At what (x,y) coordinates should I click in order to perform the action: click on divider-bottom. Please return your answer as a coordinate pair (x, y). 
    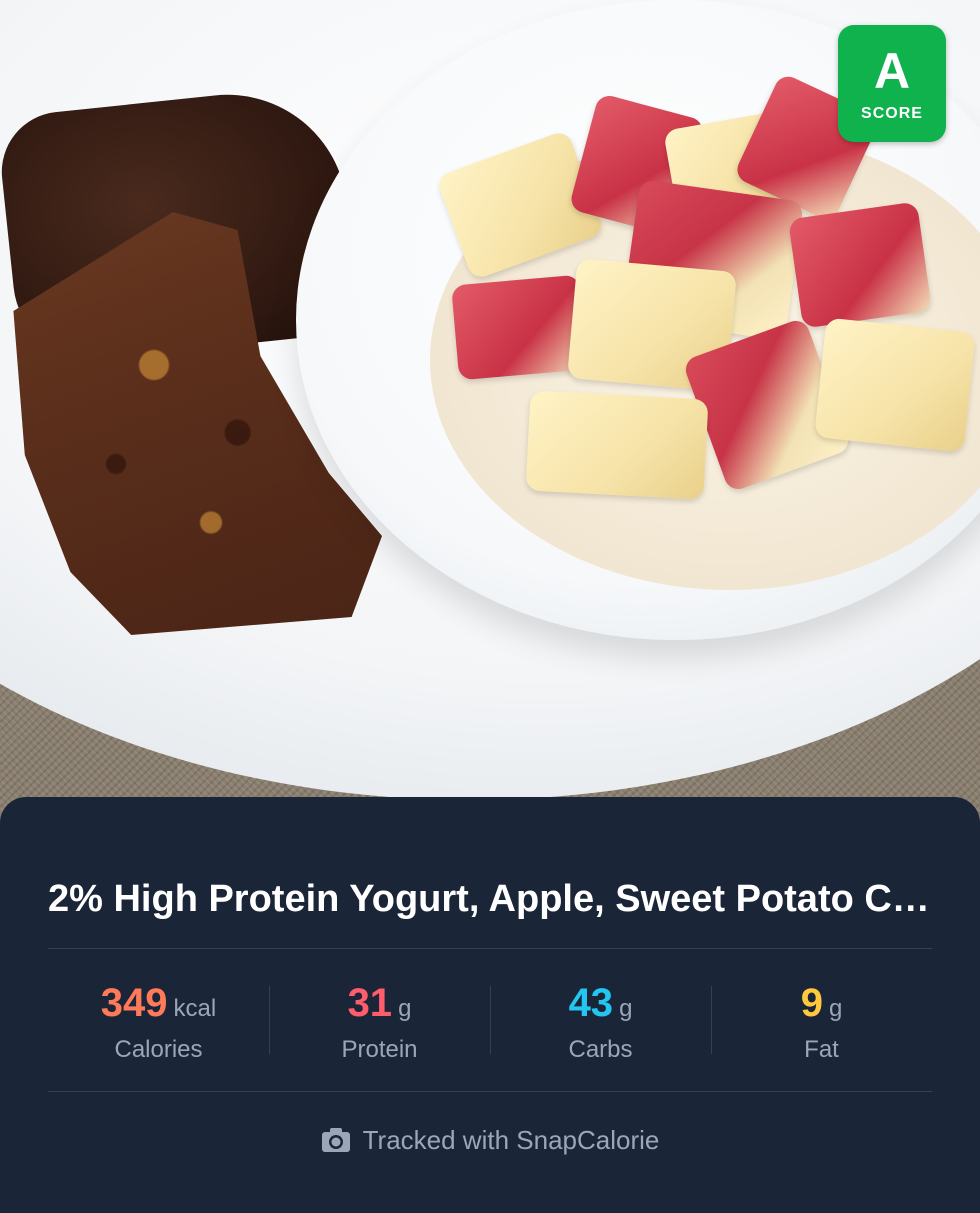
    Looking at the image, I should click on (490, 1091).